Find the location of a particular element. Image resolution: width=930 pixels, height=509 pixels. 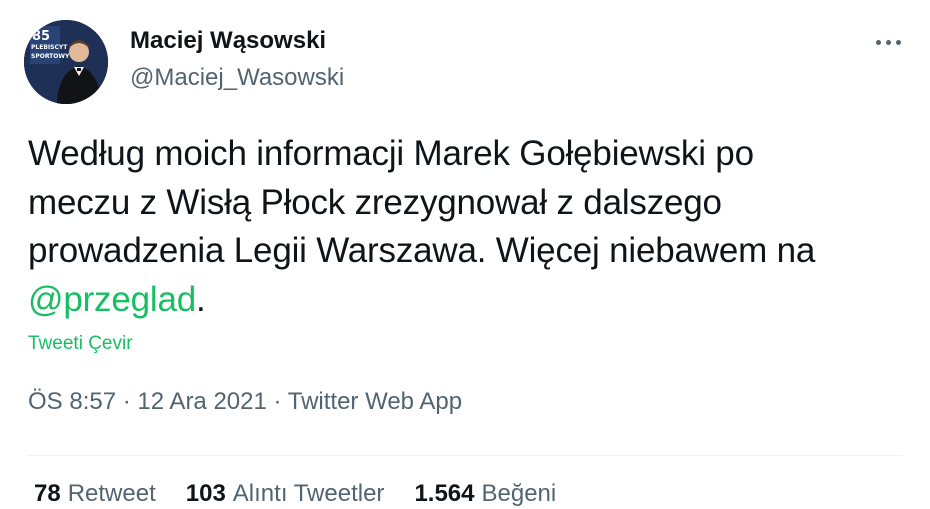

tweet-text-punctuation: . is located at coordinates (201, 299).